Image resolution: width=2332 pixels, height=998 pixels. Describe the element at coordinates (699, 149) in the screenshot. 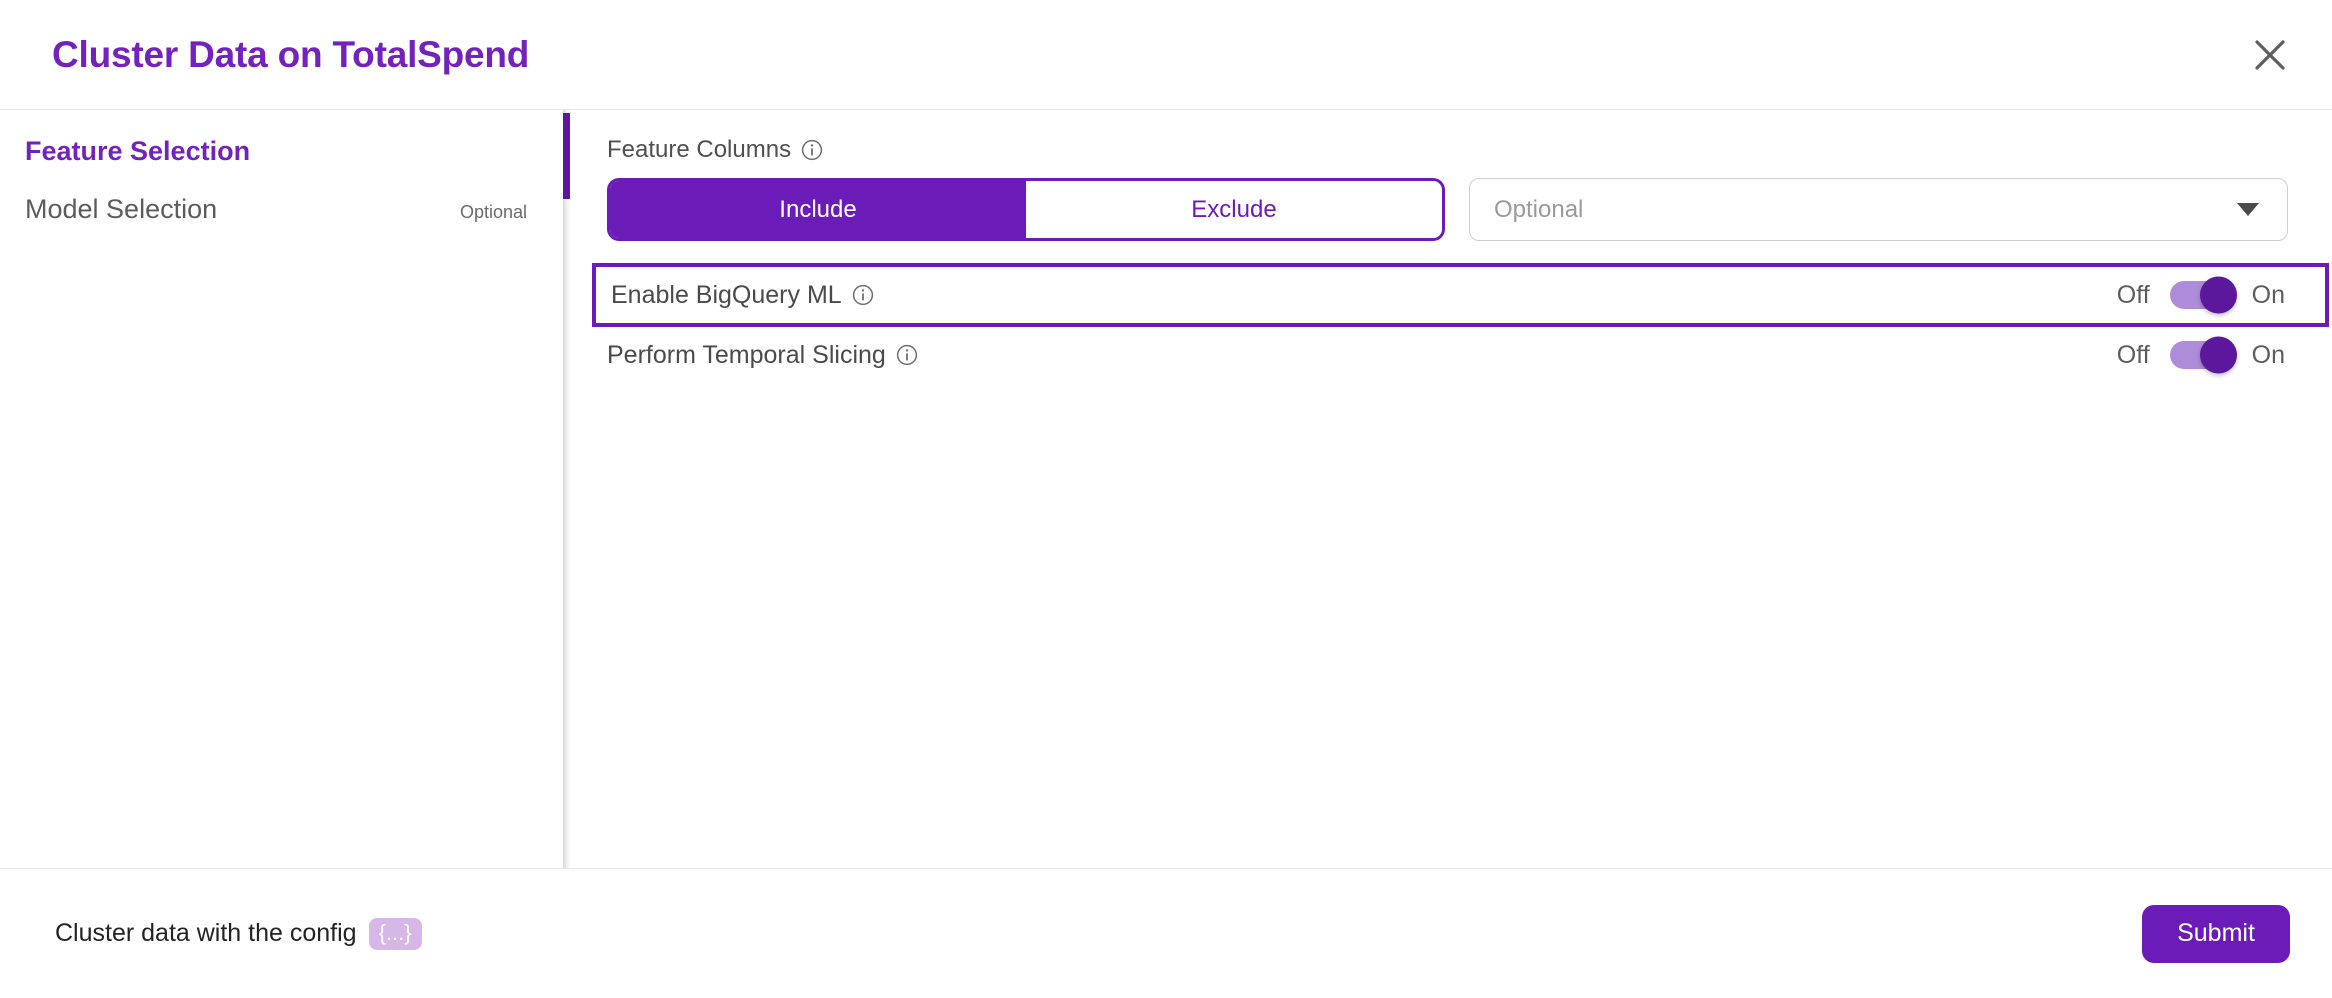

I see `feature-columns-label: Feature Columns` at that location.